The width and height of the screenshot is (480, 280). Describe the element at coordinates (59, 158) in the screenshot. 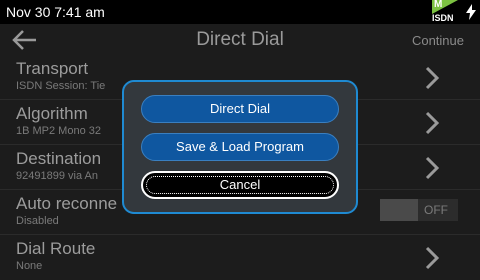

I see `destination-title: Destination` at that location.